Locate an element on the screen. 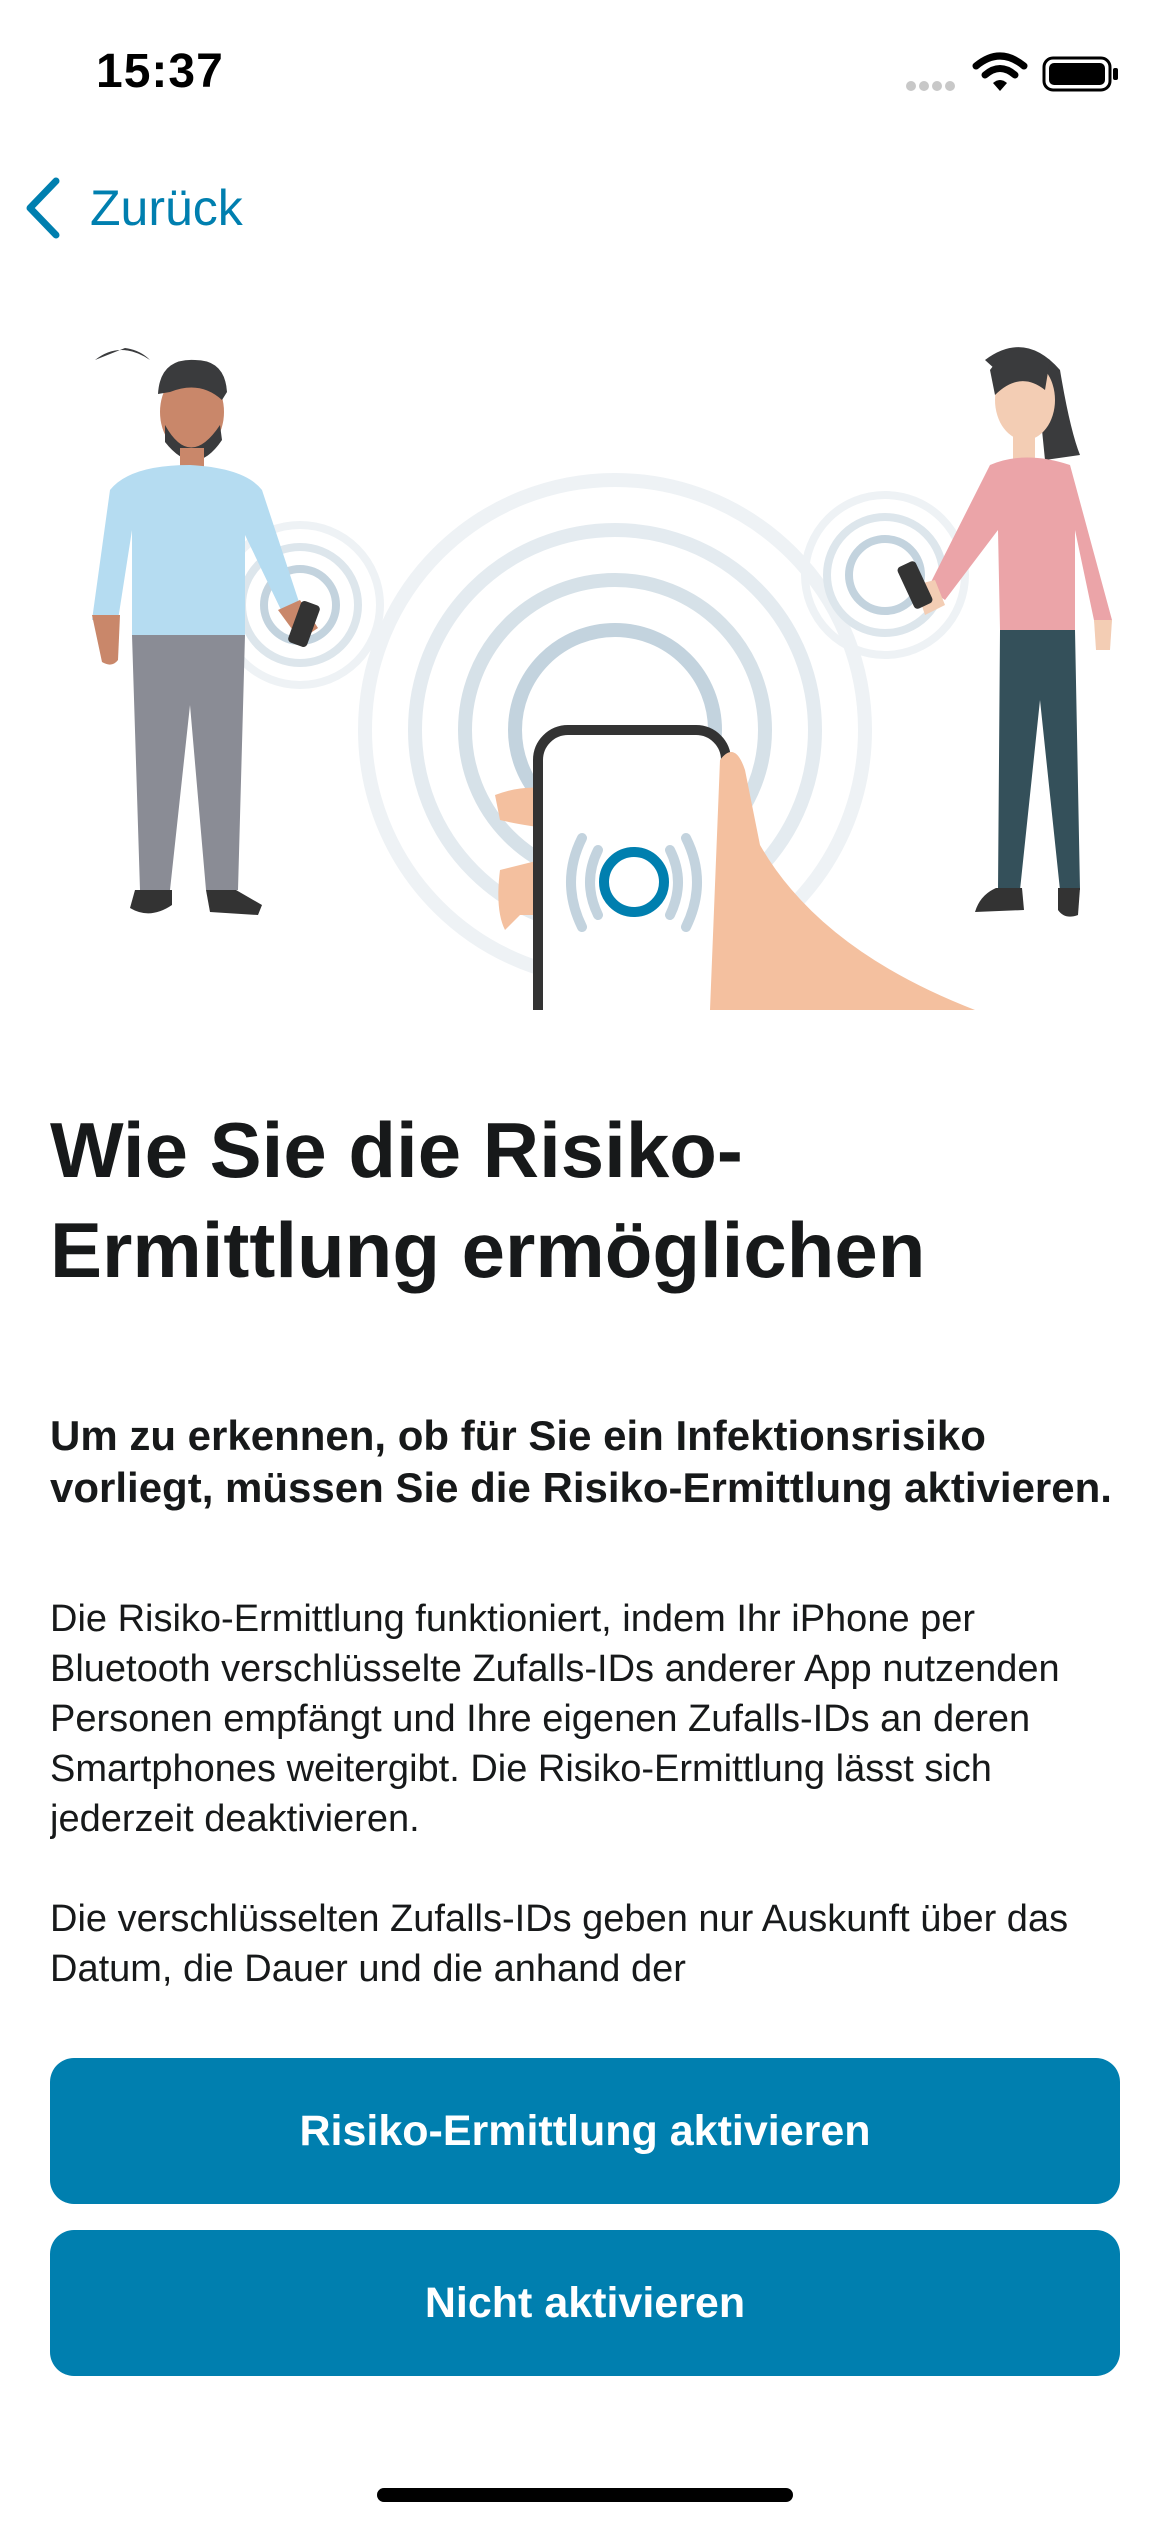  status-time: 15:37 is located at coordinates (160, 71).